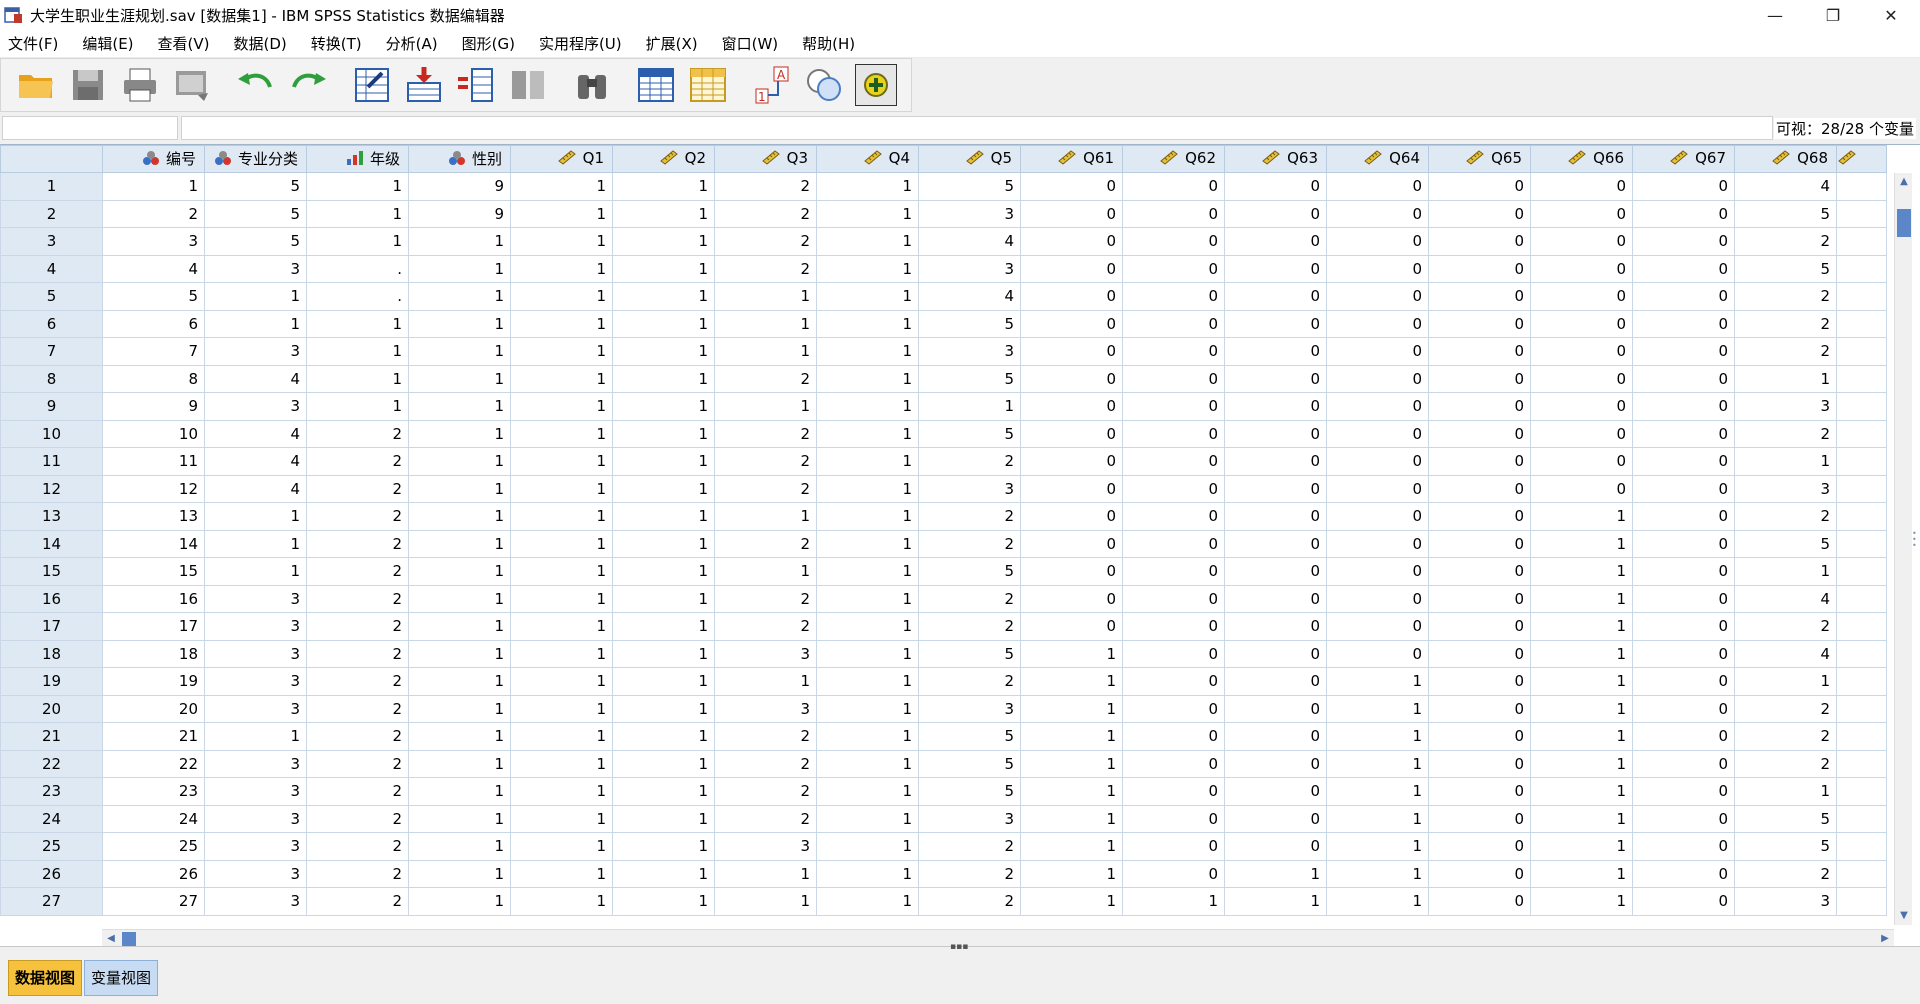 The image size is (1920, 1004). Describe the element at coordinates (412, 44) in the screenshot. I see `menu-analyze: 分析(A)` at that location.